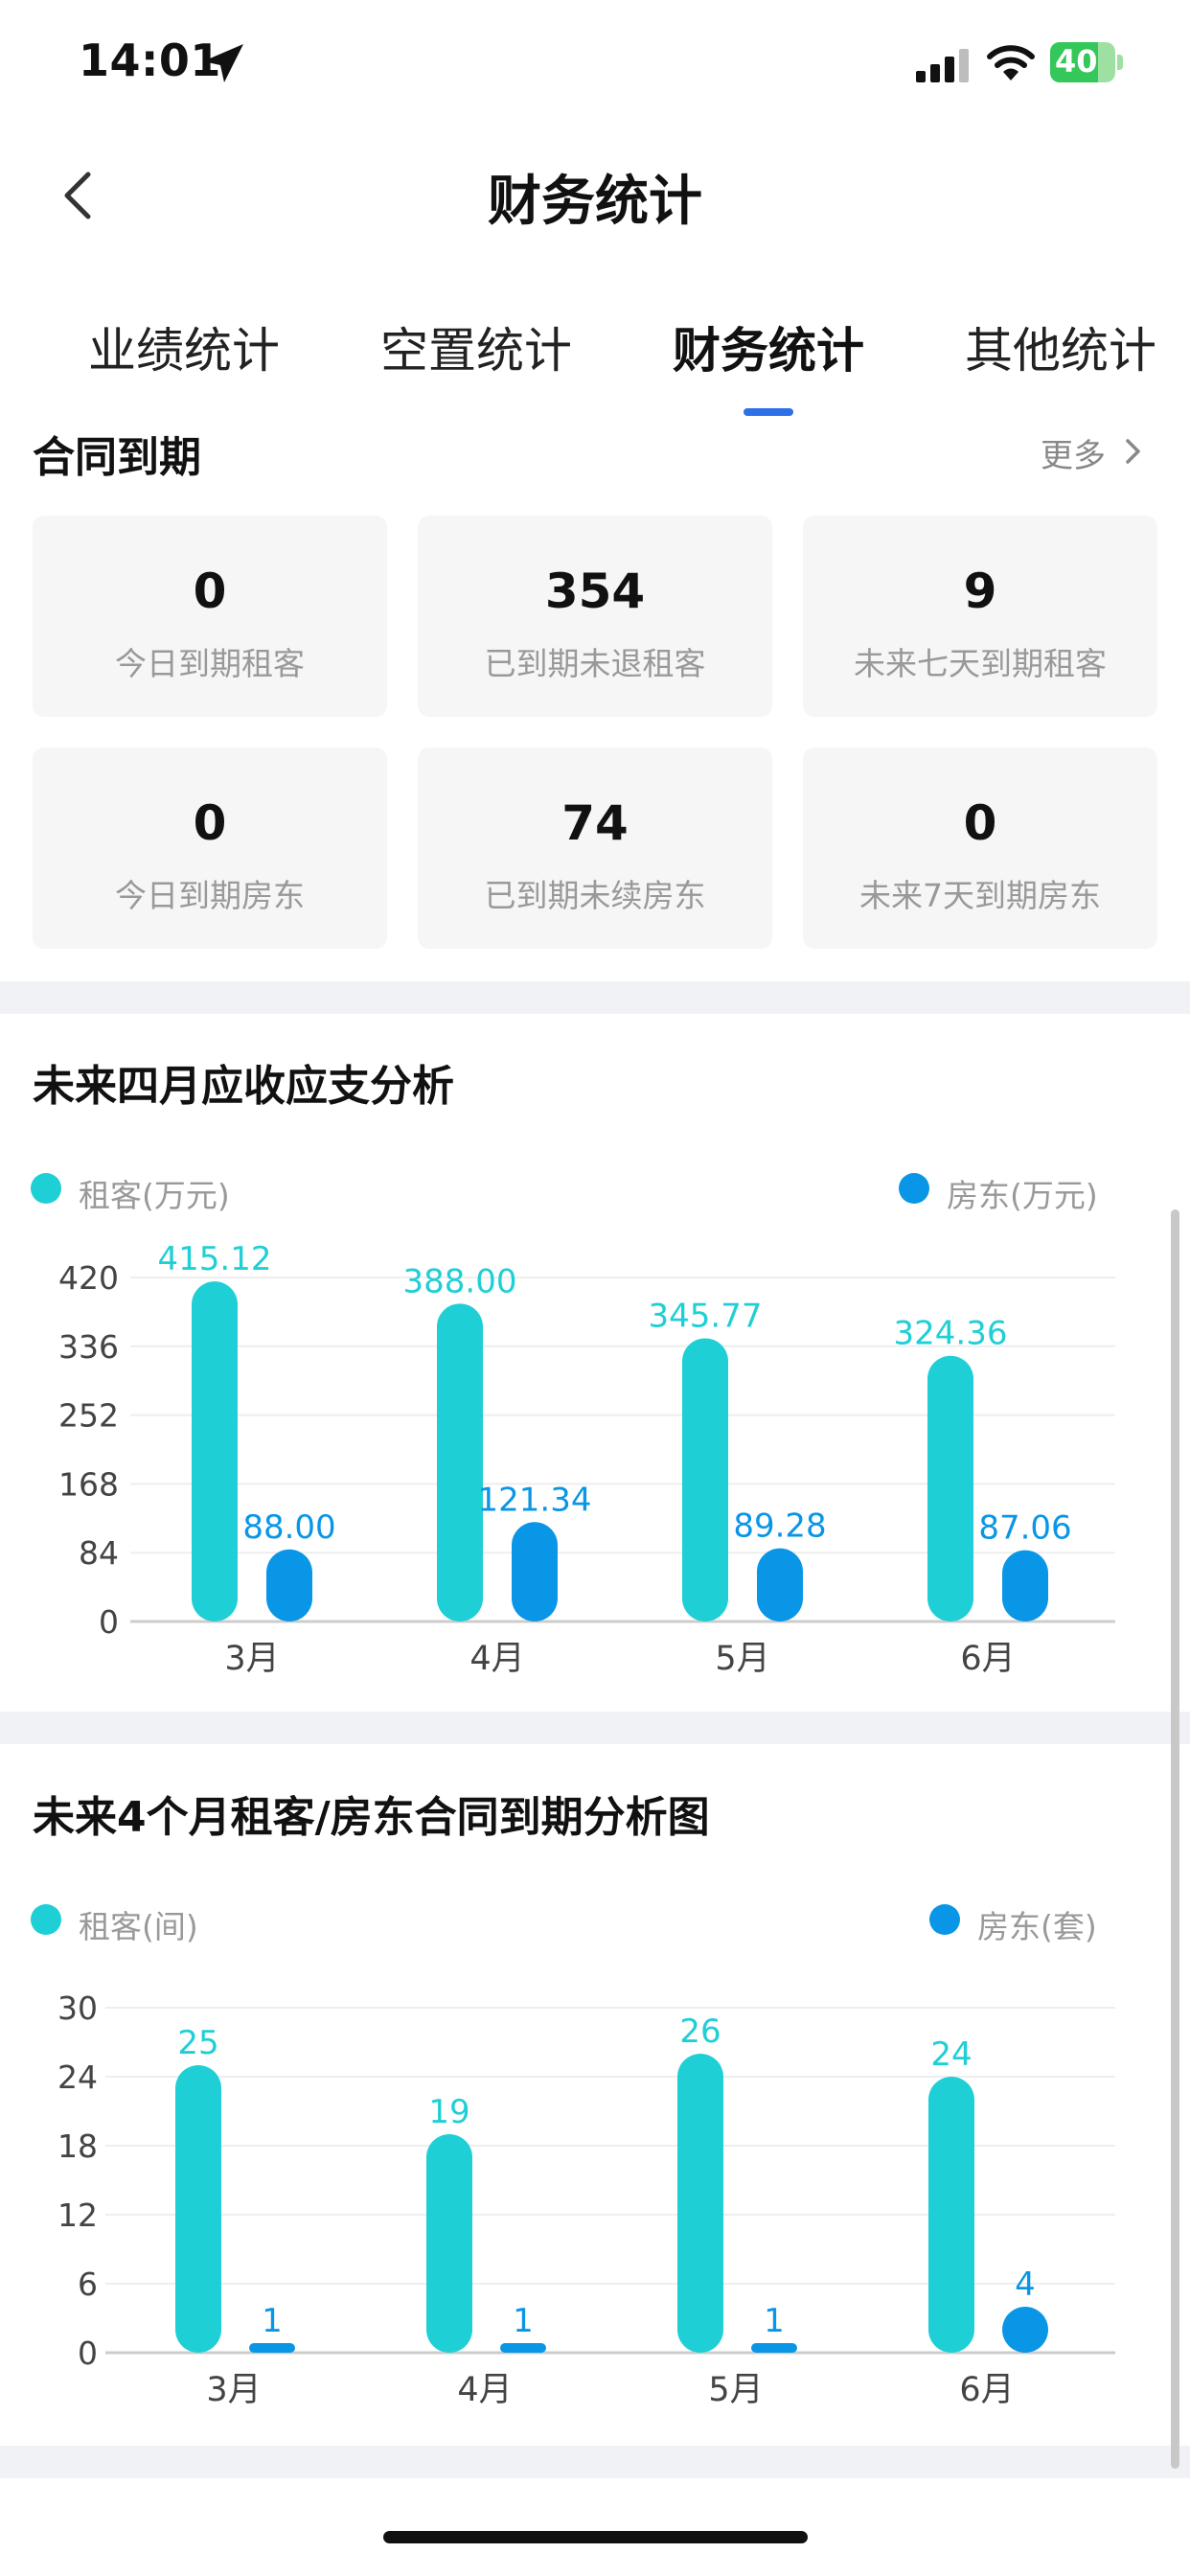 The height and width of the screenshot is (2576, 1190). What do you see at coordinates (78, 2077) in the screenshot?
I see `y-tick-label: 24` at bounding box center [78, 2077].